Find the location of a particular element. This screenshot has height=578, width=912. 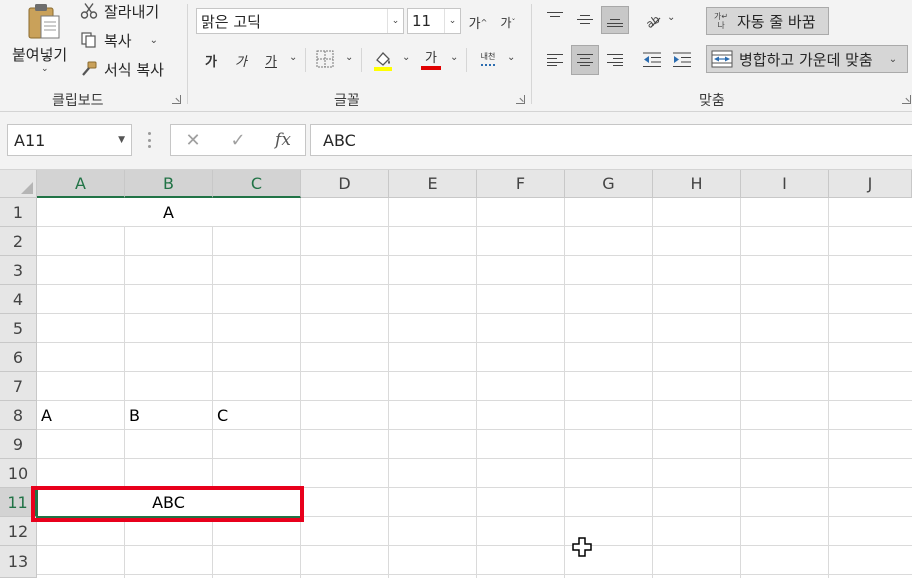

decrease-indent-button is located at coordinates (652, 60).